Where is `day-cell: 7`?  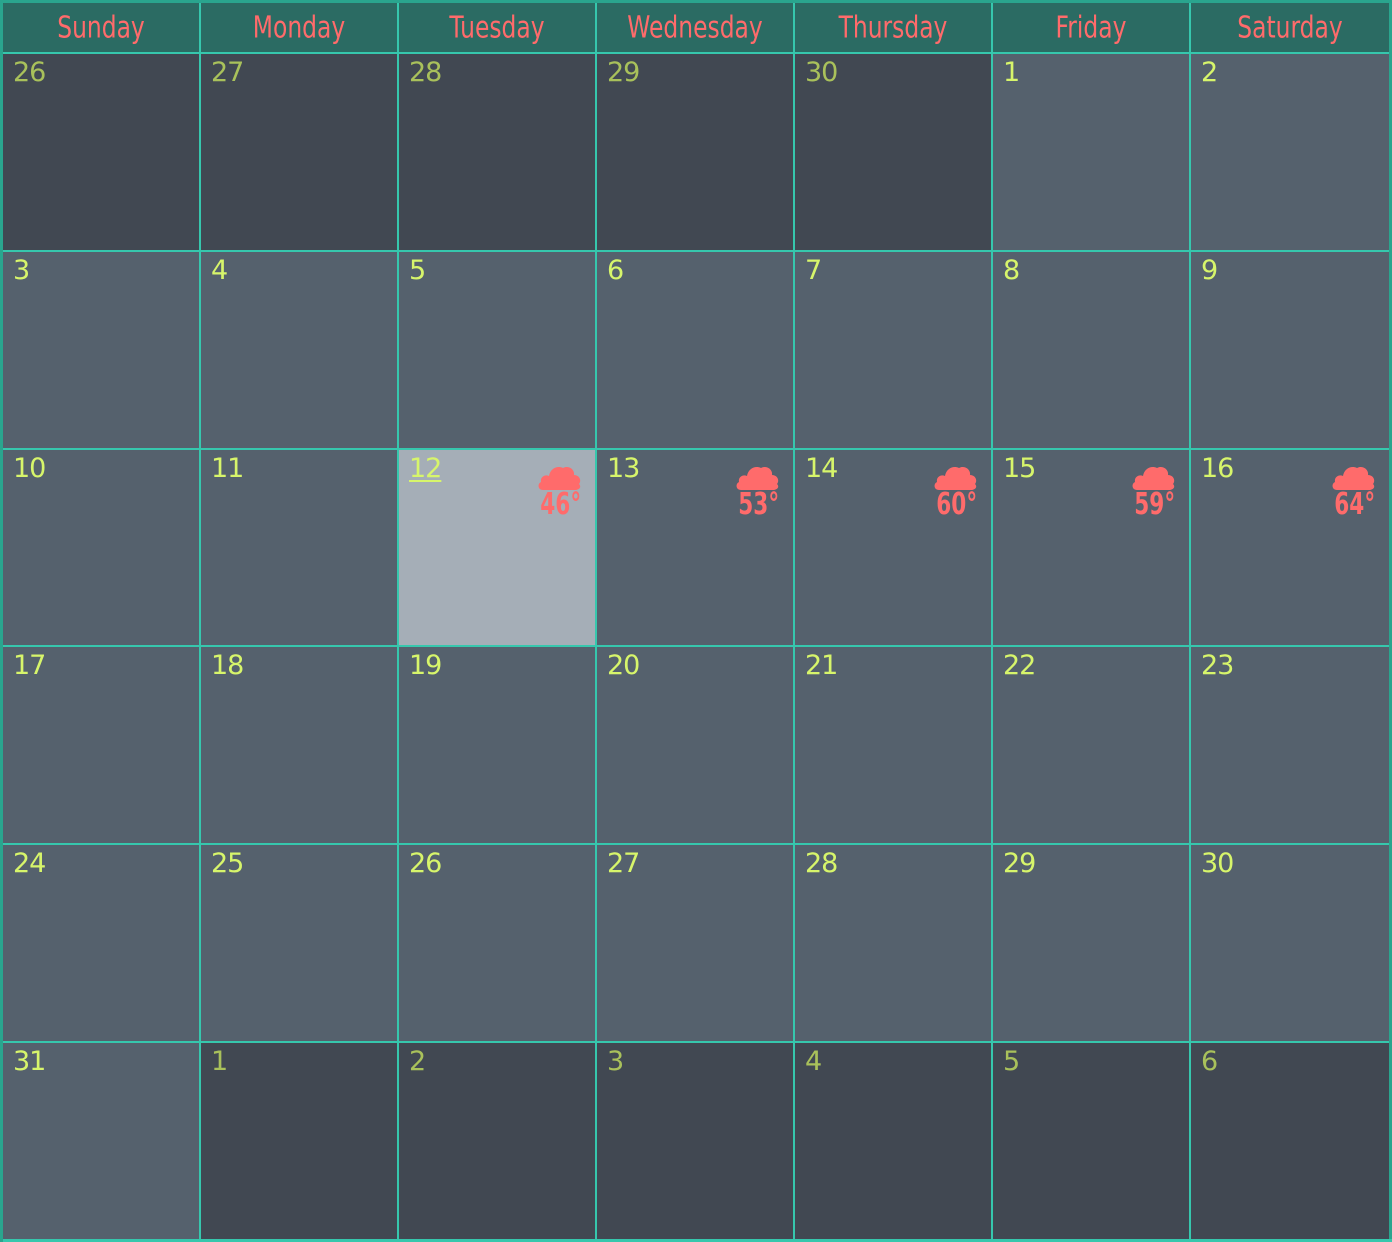
day-cell: 7 is located at coordinates (894, 348).